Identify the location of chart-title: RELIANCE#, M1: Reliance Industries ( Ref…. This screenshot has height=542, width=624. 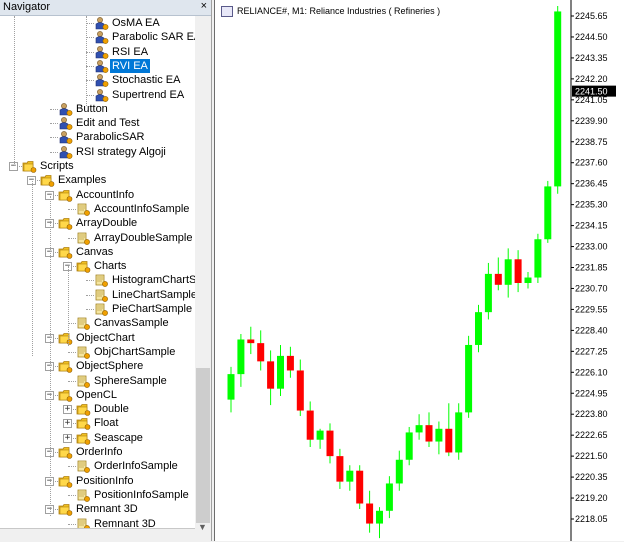
(339, 11).